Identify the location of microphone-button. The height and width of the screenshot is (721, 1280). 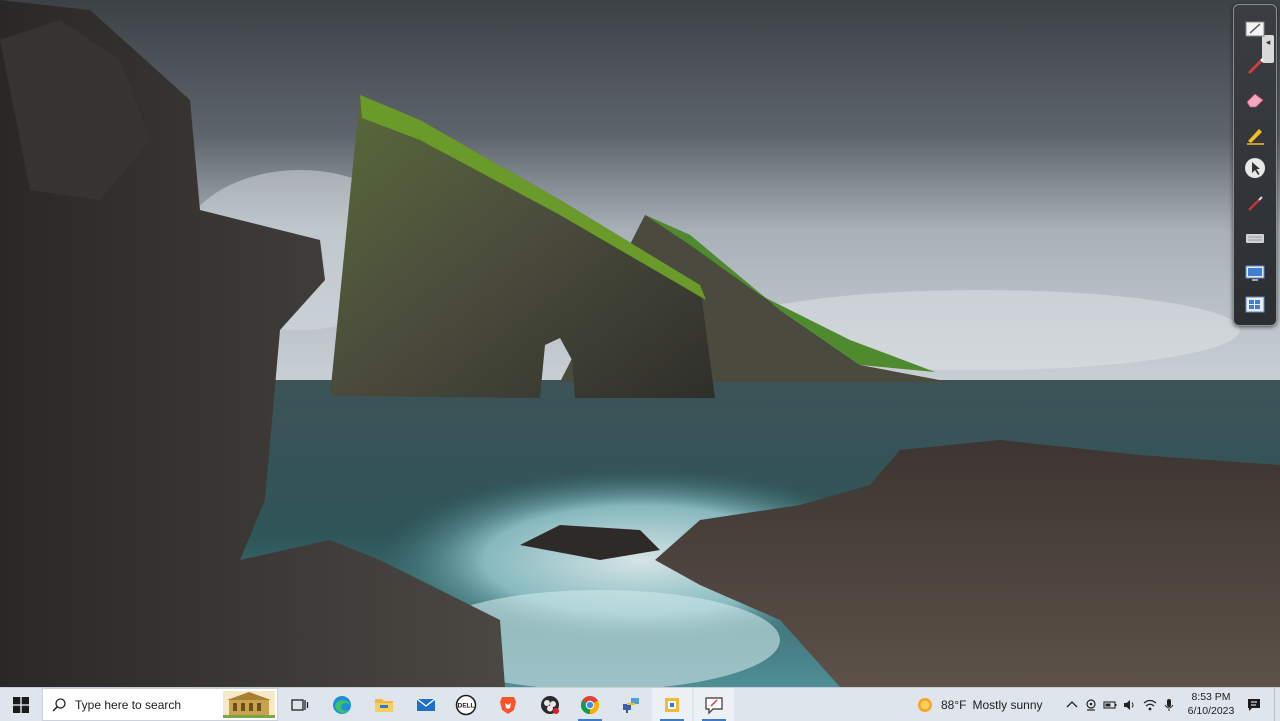
(1169, 704).